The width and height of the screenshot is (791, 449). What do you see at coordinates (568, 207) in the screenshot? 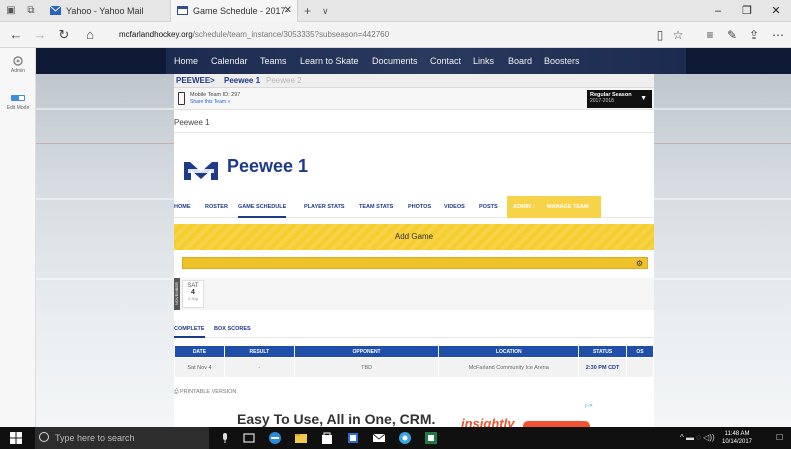
I see `tab-manage-team: MANAGE TEAM` at bounding box center [568, 207].